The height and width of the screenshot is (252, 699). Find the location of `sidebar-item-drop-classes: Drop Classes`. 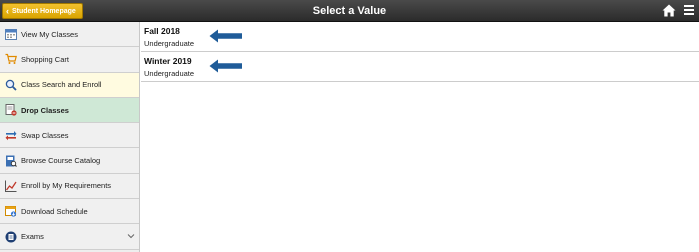

sidebar-item-drop-classes: Drop Classes is located at coordinates (69, 110).